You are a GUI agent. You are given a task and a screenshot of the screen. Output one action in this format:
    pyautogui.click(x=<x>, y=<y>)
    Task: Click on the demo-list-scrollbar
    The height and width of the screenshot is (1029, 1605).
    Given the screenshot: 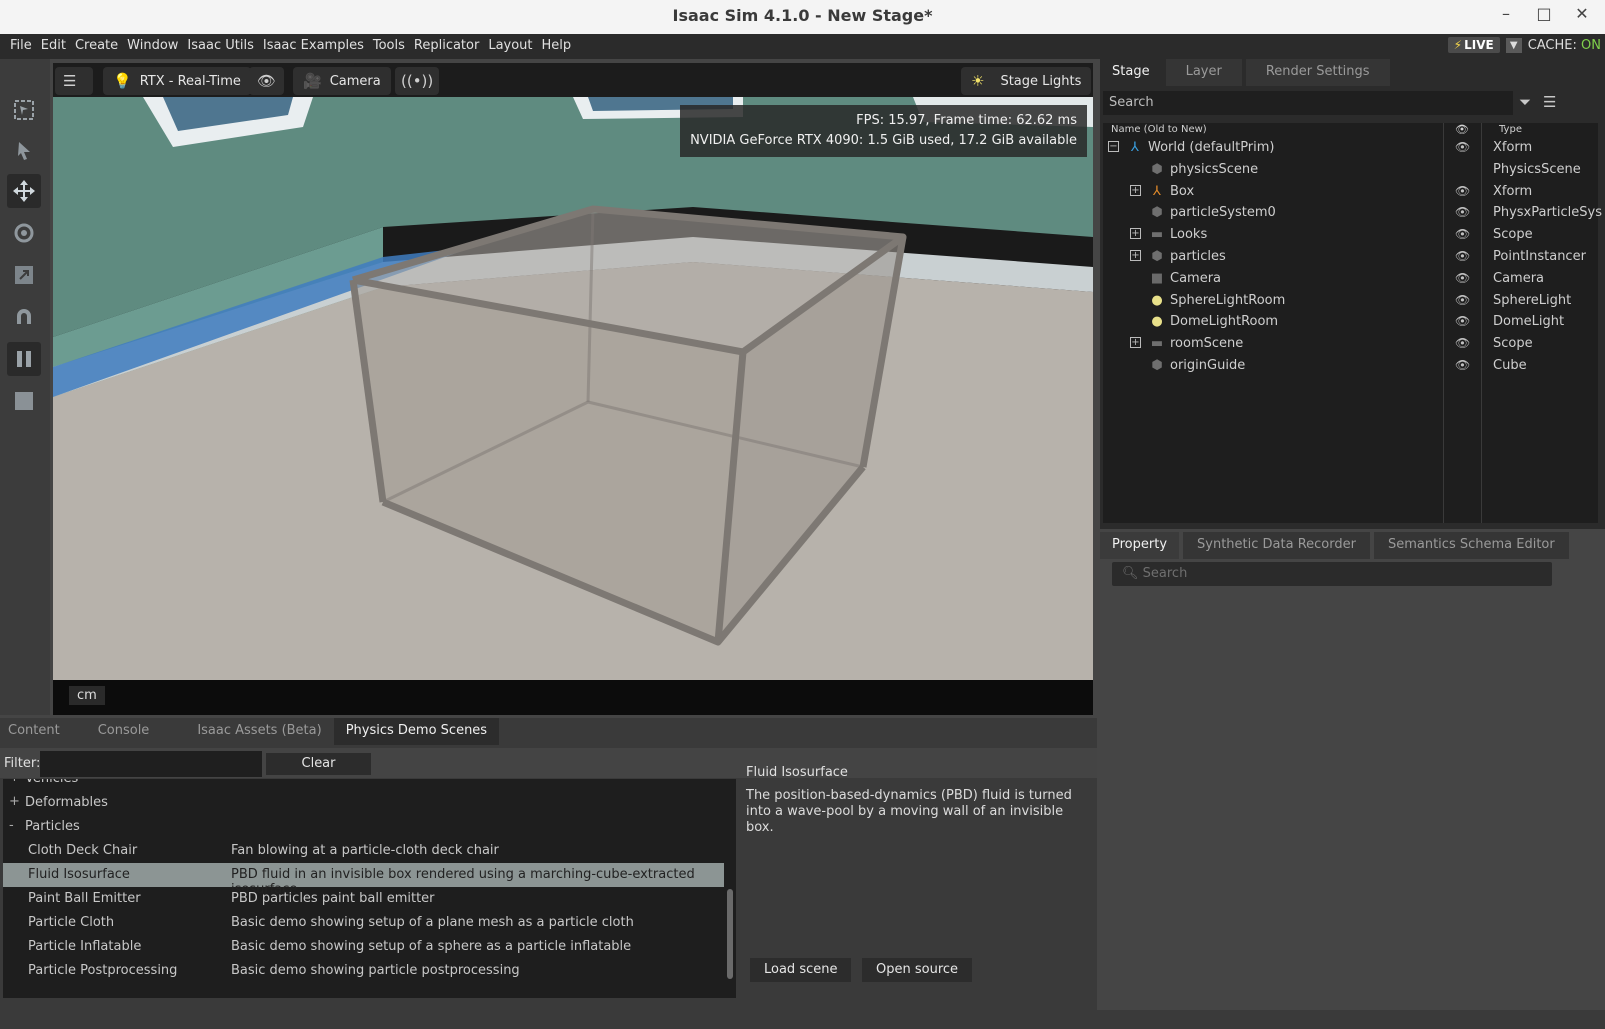 What is the action you would take?
    pyautogui.click(x=730, y=934)
    